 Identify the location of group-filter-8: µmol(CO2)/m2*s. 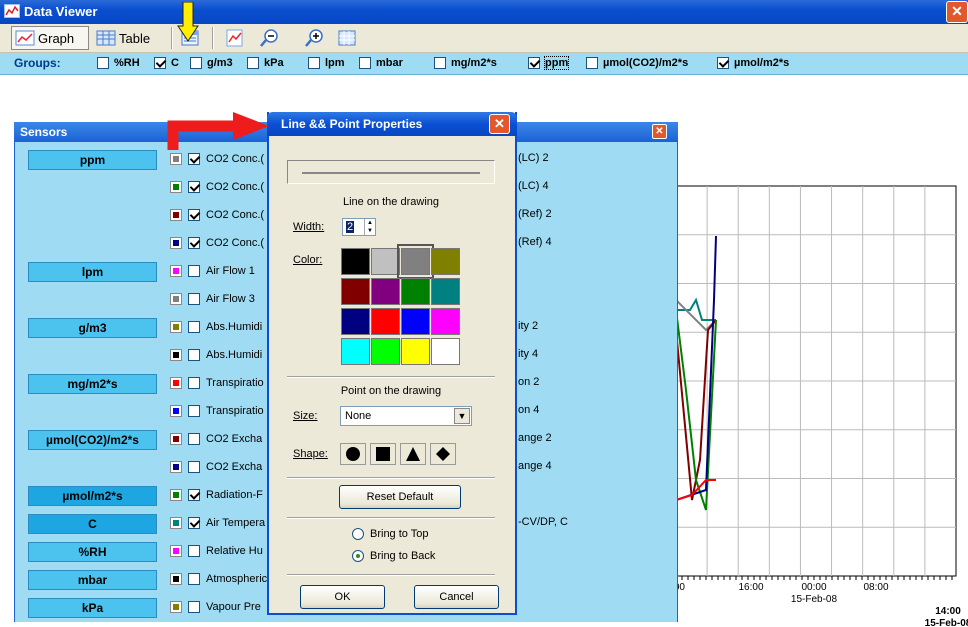
(637, 63).